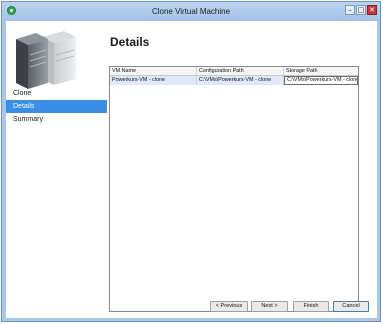 This screenshot has width=383, height=324. I want to click on cancel-button: Cancel, so click(351, 306).